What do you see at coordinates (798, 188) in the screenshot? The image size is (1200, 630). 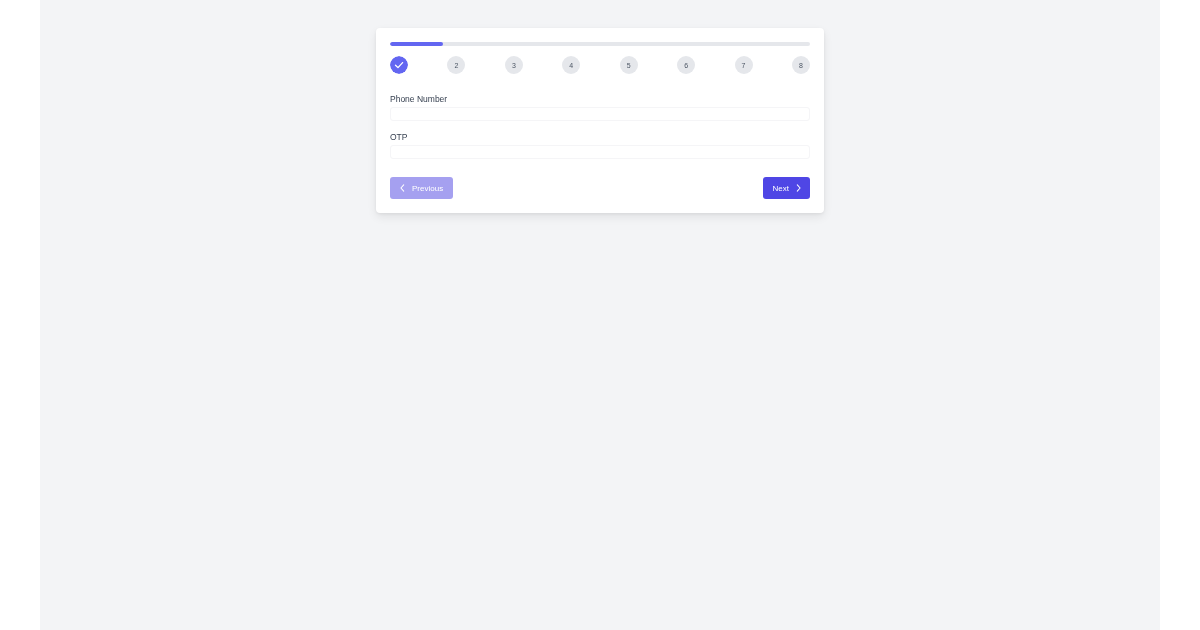 I see `chevron-right-icon` at bounding box center [798, 188].